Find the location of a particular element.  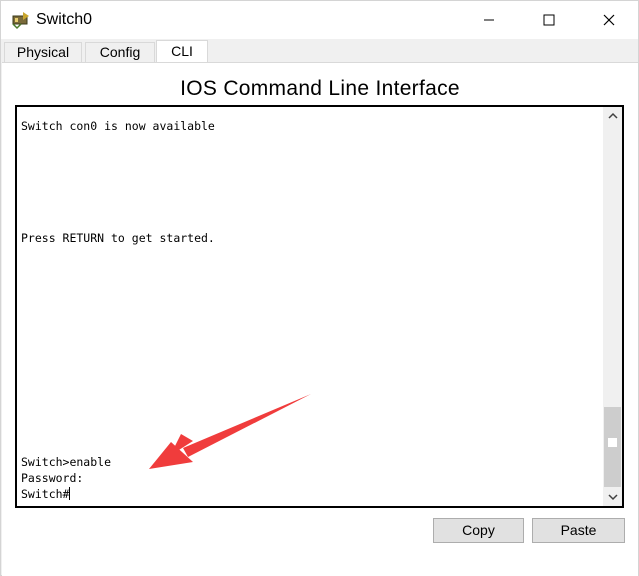

scrollbar-grip is located at coordinates (612, 442).